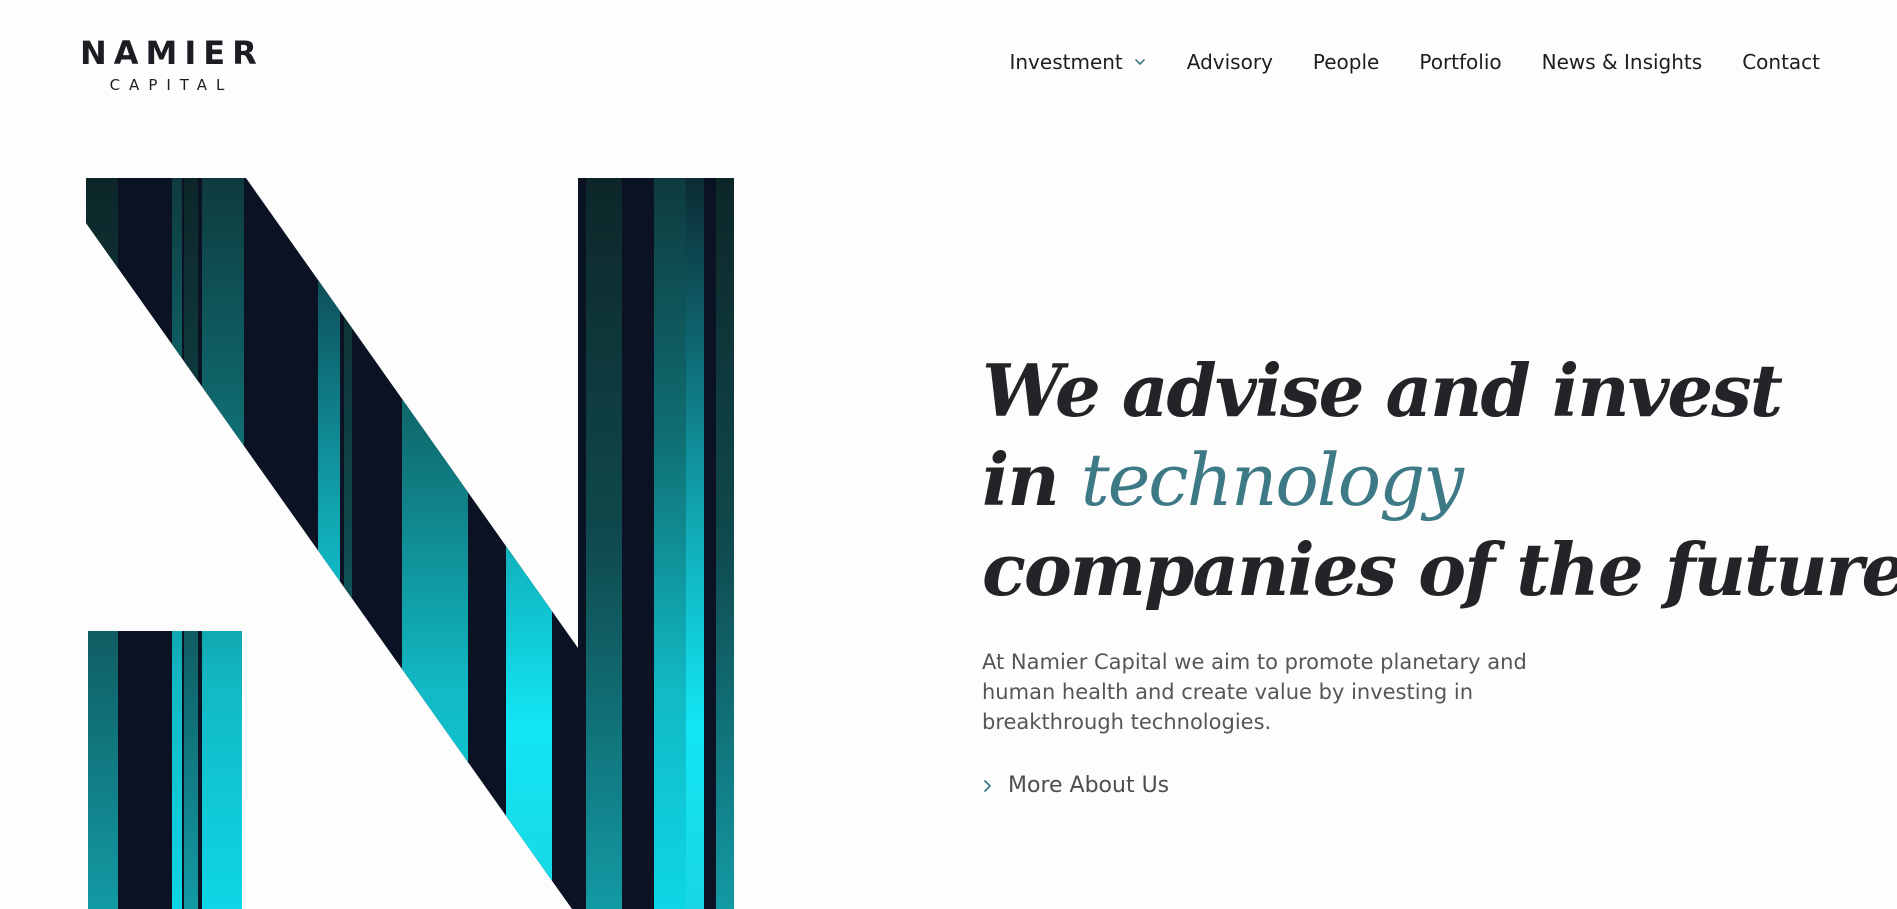 This screenshot has height=909, width=1897. I want to click on nav-item-label: Advisory, so click(1229, 62).